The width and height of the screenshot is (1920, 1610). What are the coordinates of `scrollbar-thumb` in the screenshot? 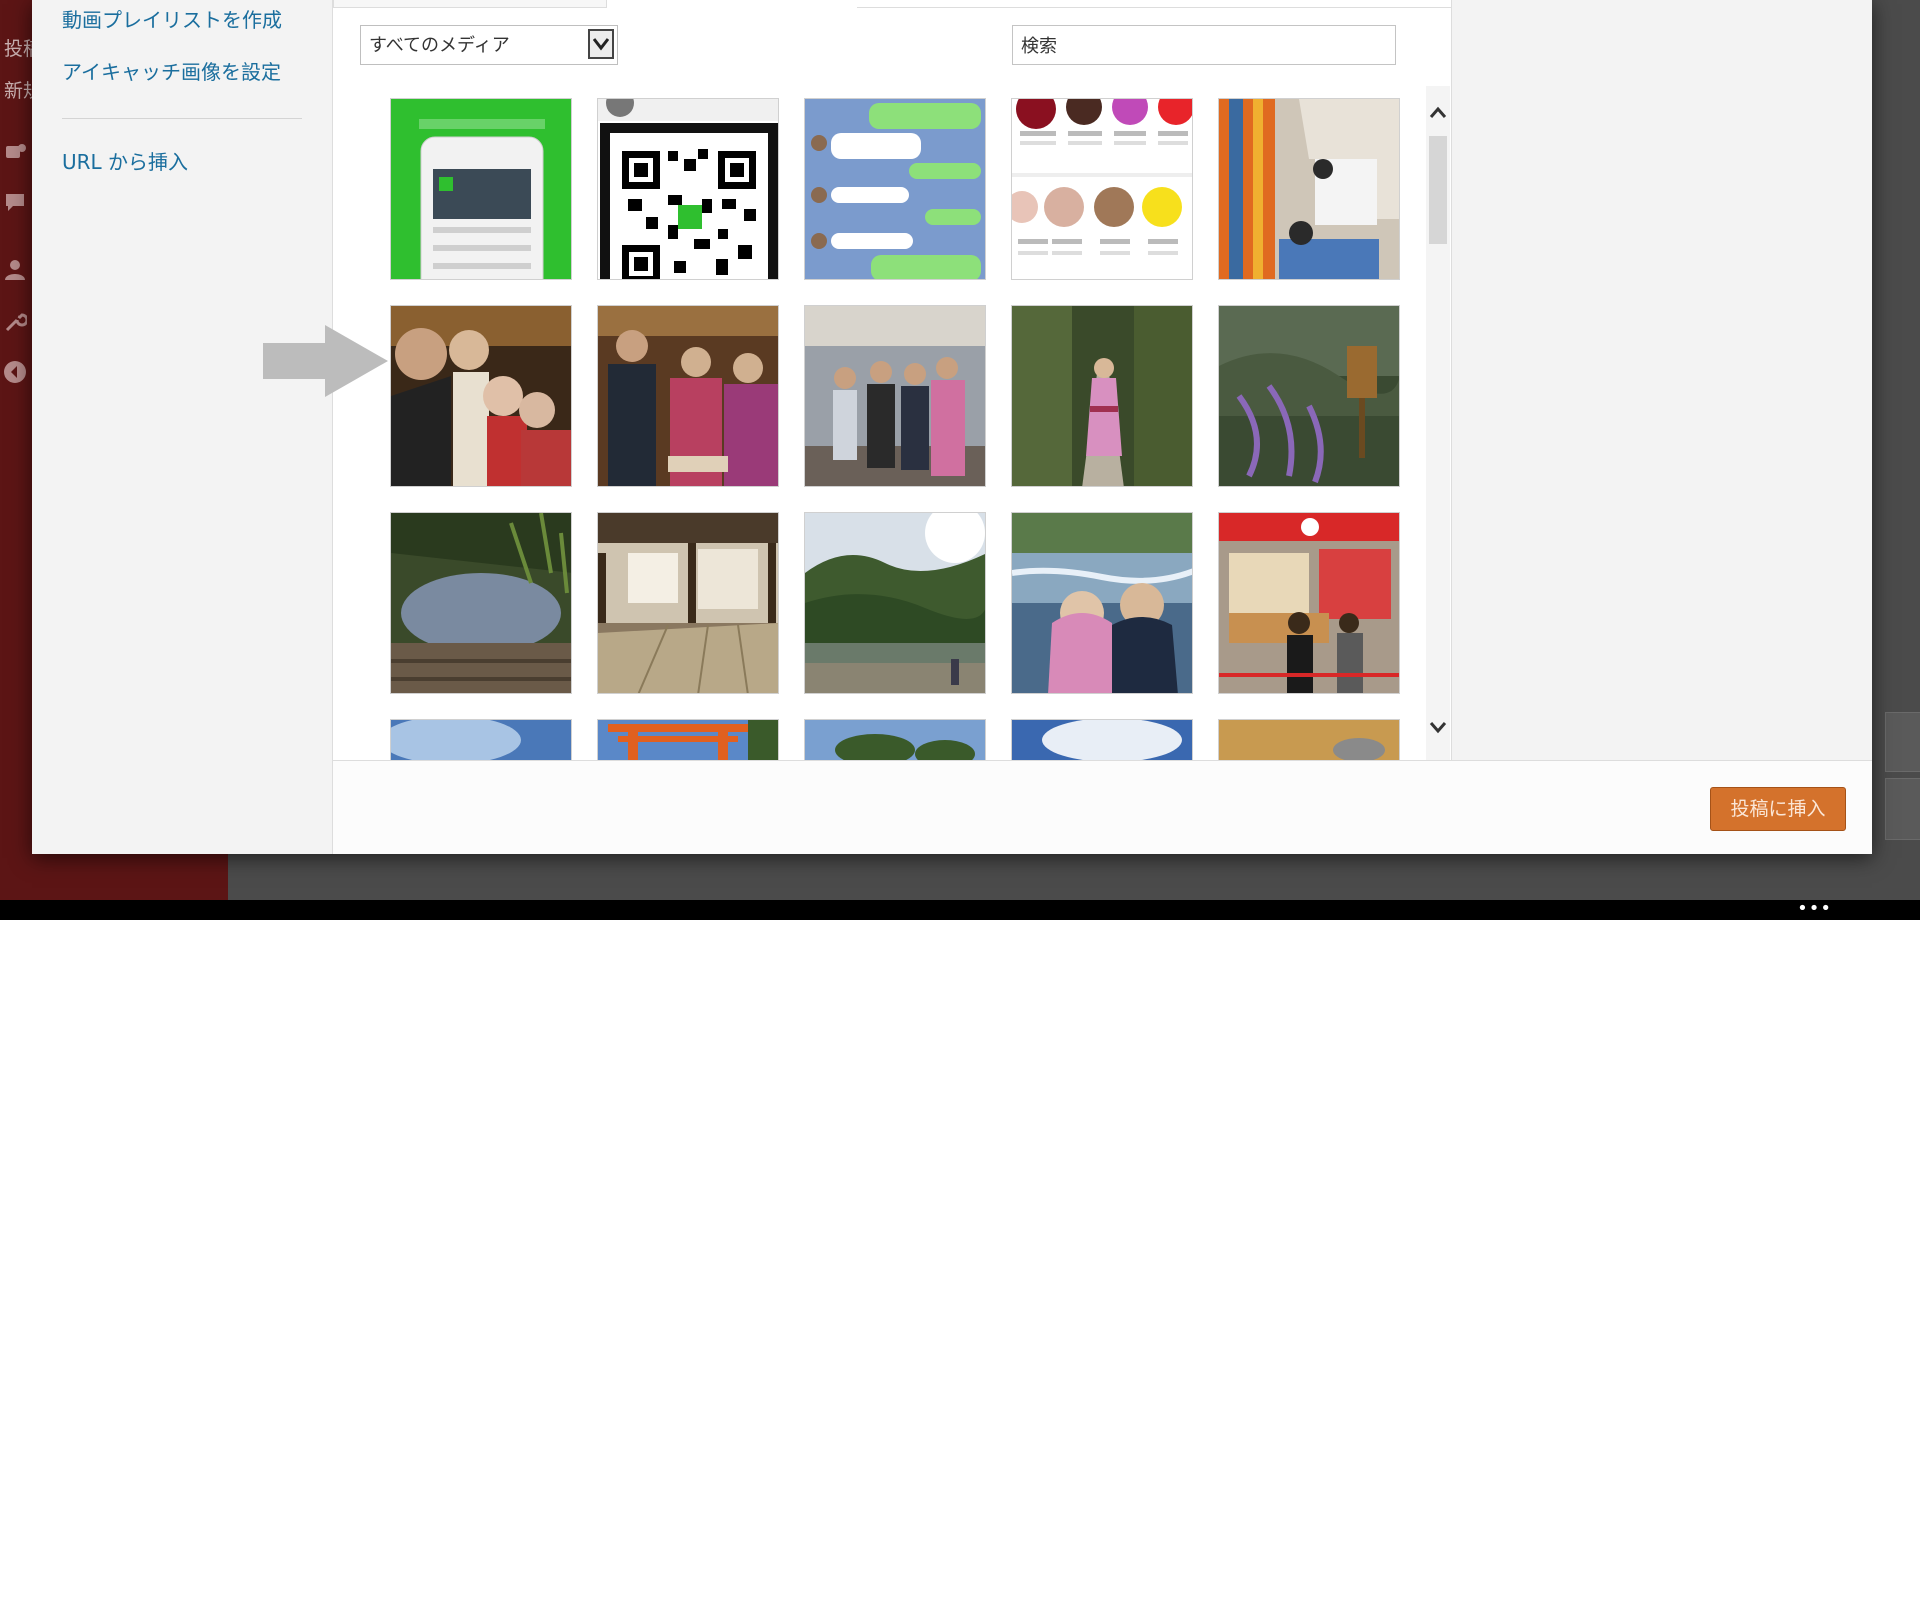 It's located at (1438, 190).